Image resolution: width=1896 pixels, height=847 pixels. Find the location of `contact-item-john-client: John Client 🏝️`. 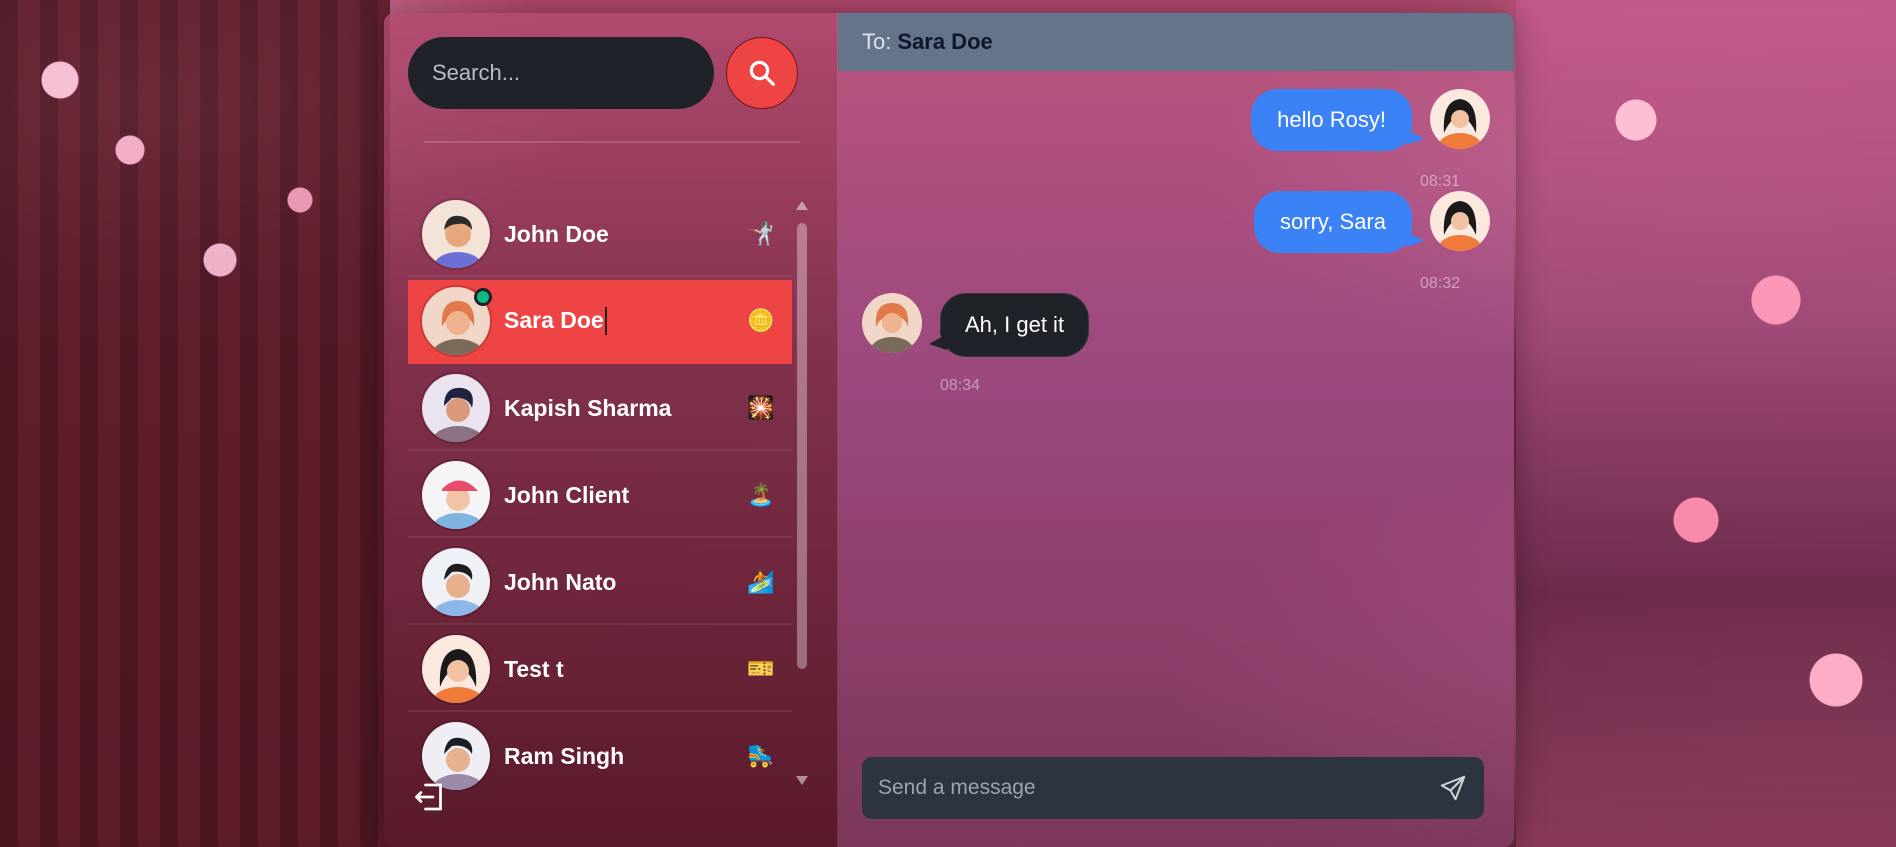

contact-item-john-client: John Client 🏝️ is located at coordinates (600, 496).